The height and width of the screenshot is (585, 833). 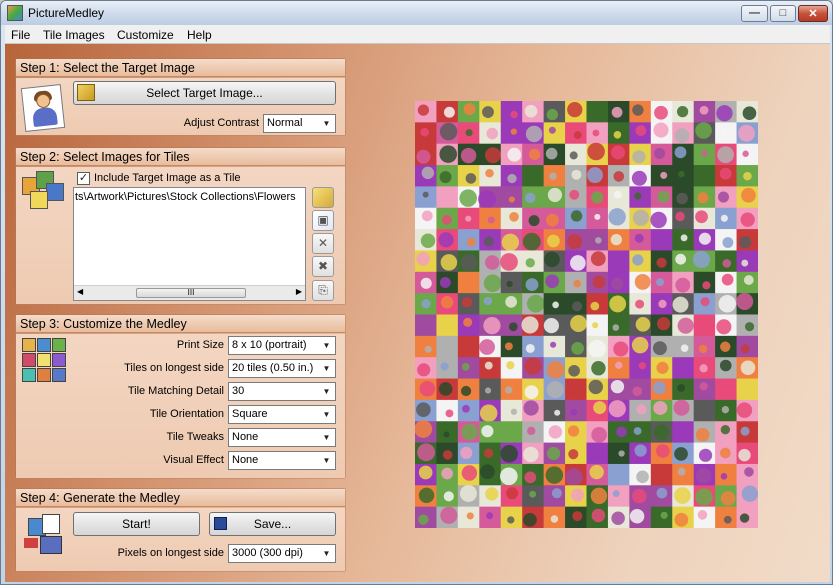 I want to click on horizontal-scrollbar: ◀ III ▶, so click(x=189, y=292).